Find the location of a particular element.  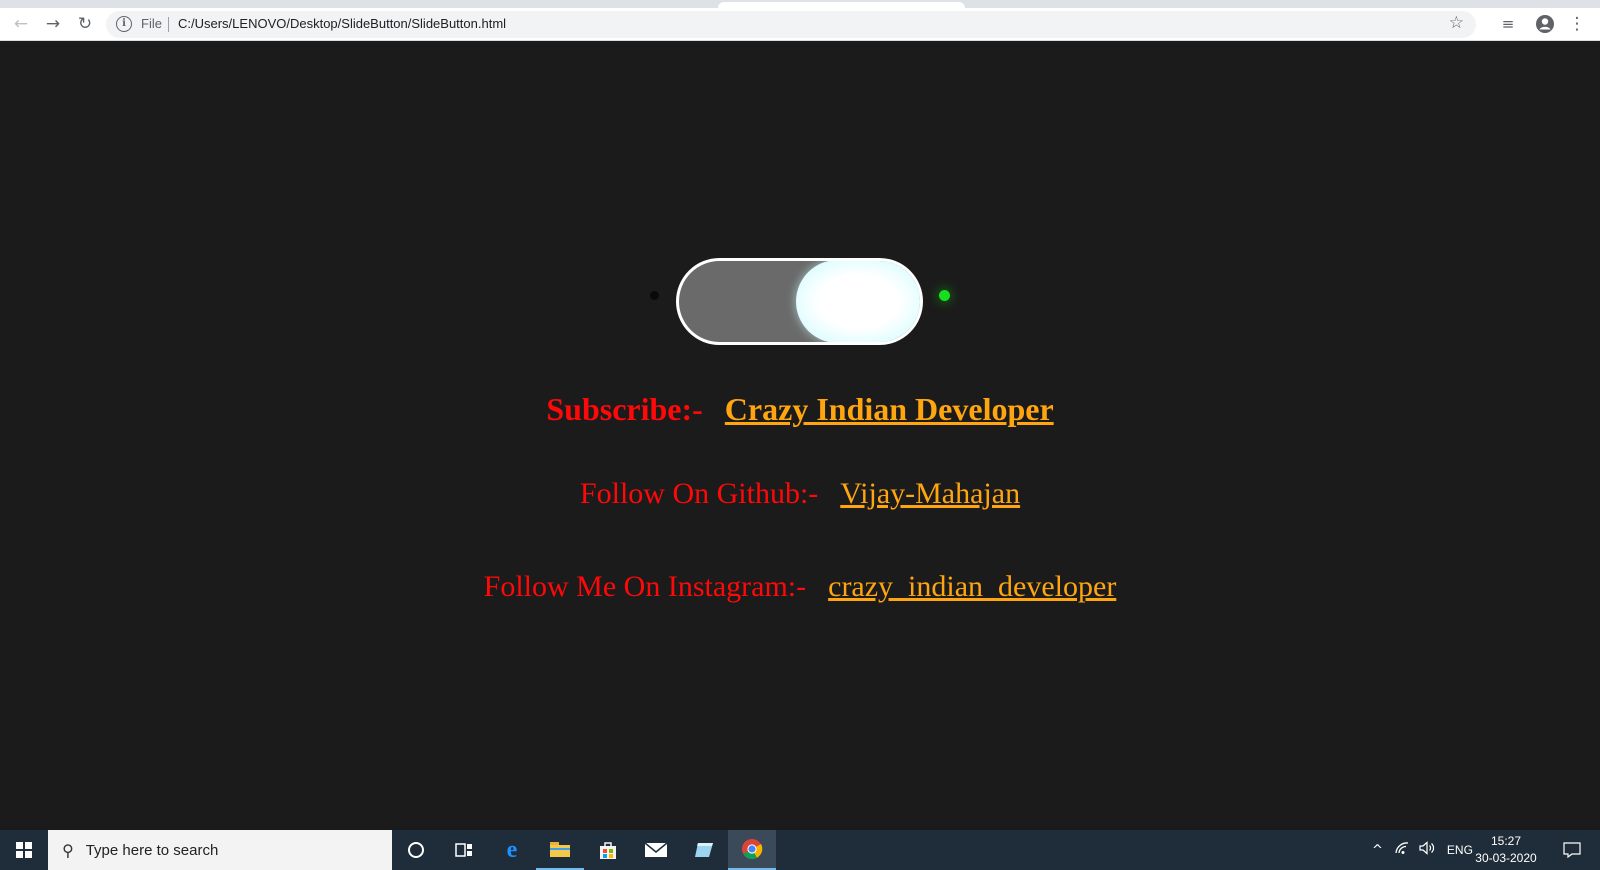

indicator-off-dot is located at coordinates (654, 295).